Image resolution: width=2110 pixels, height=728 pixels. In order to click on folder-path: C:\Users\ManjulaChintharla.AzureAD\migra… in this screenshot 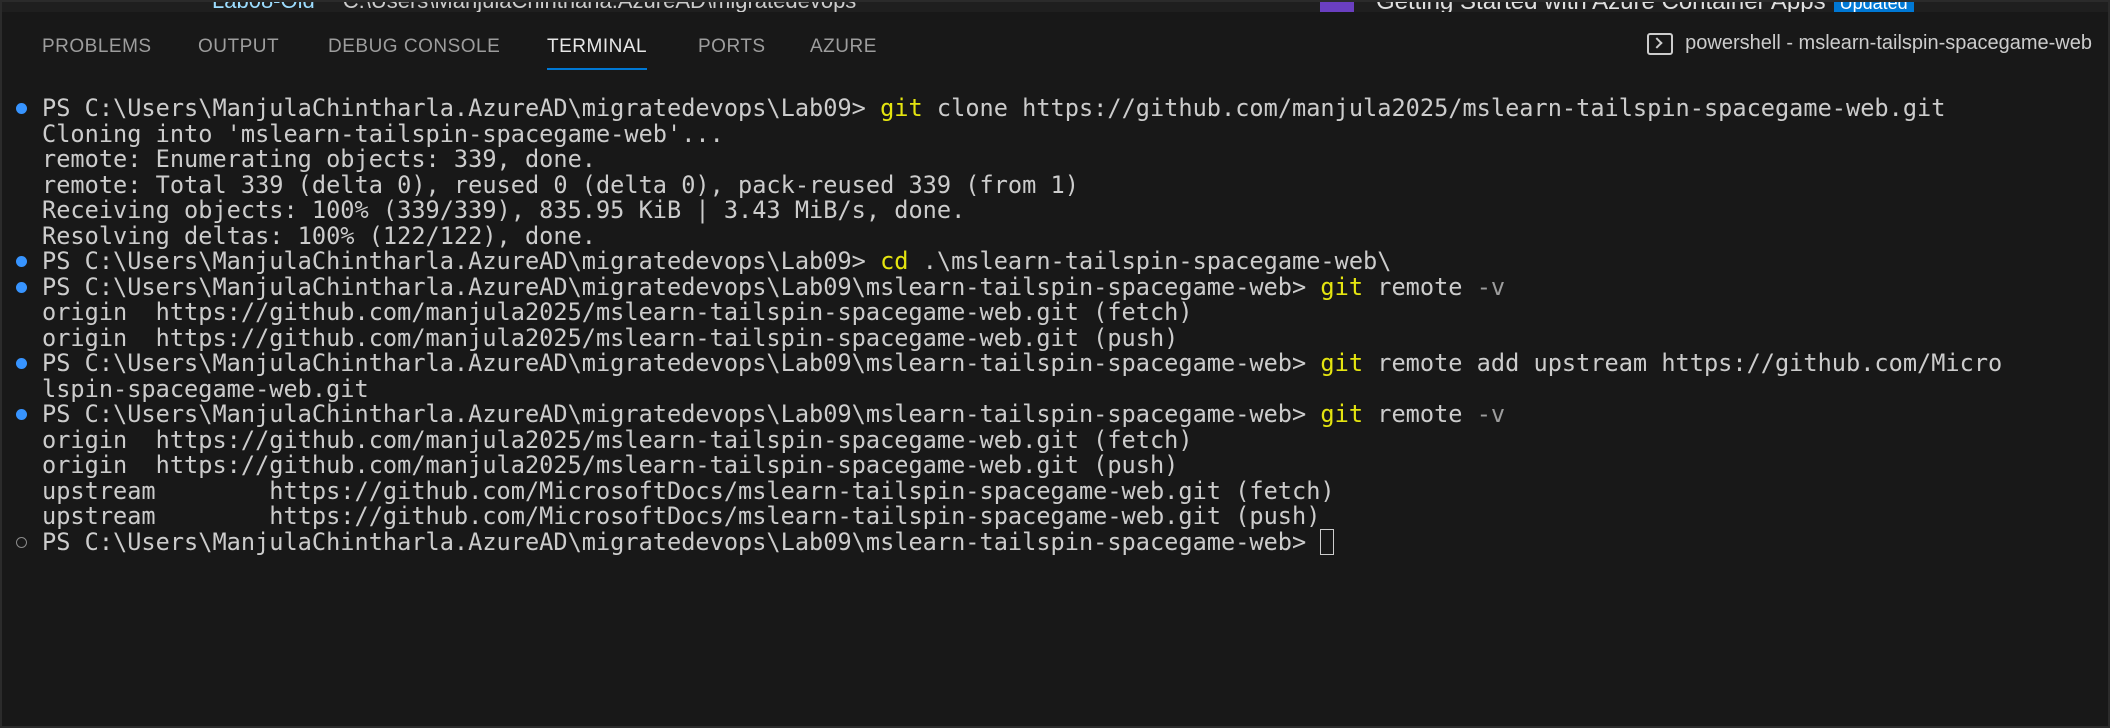, I will do `click(600, 7)`.